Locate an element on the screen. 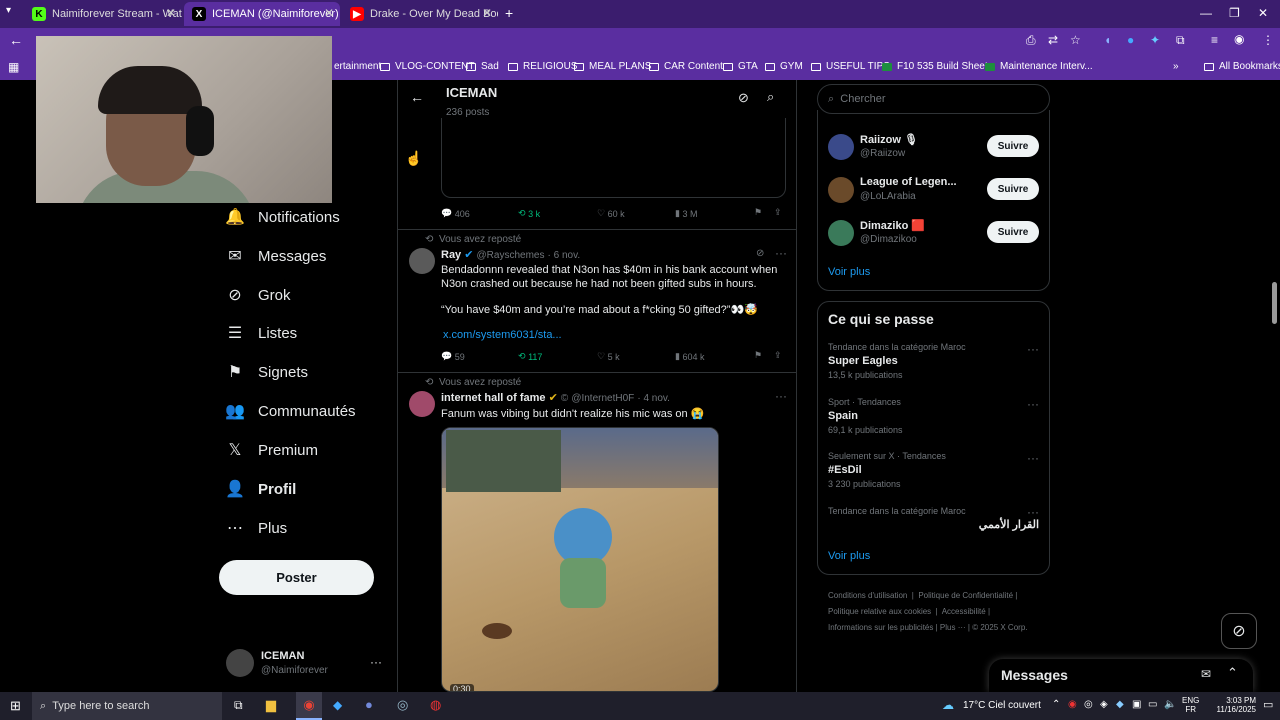  reading-list-icon: ≡ is located at coordinates (1214, 40).